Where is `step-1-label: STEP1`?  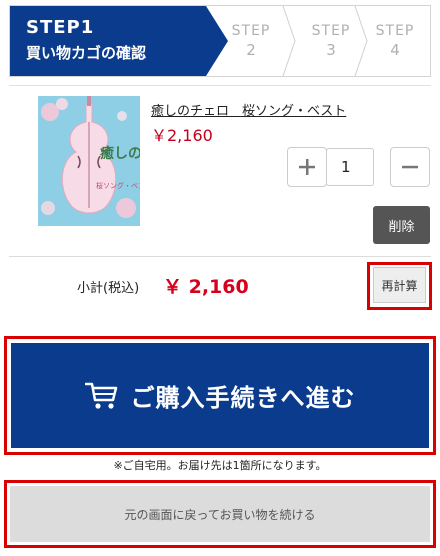
step-1-label: STEP1 is located at coordinates (60, 27).